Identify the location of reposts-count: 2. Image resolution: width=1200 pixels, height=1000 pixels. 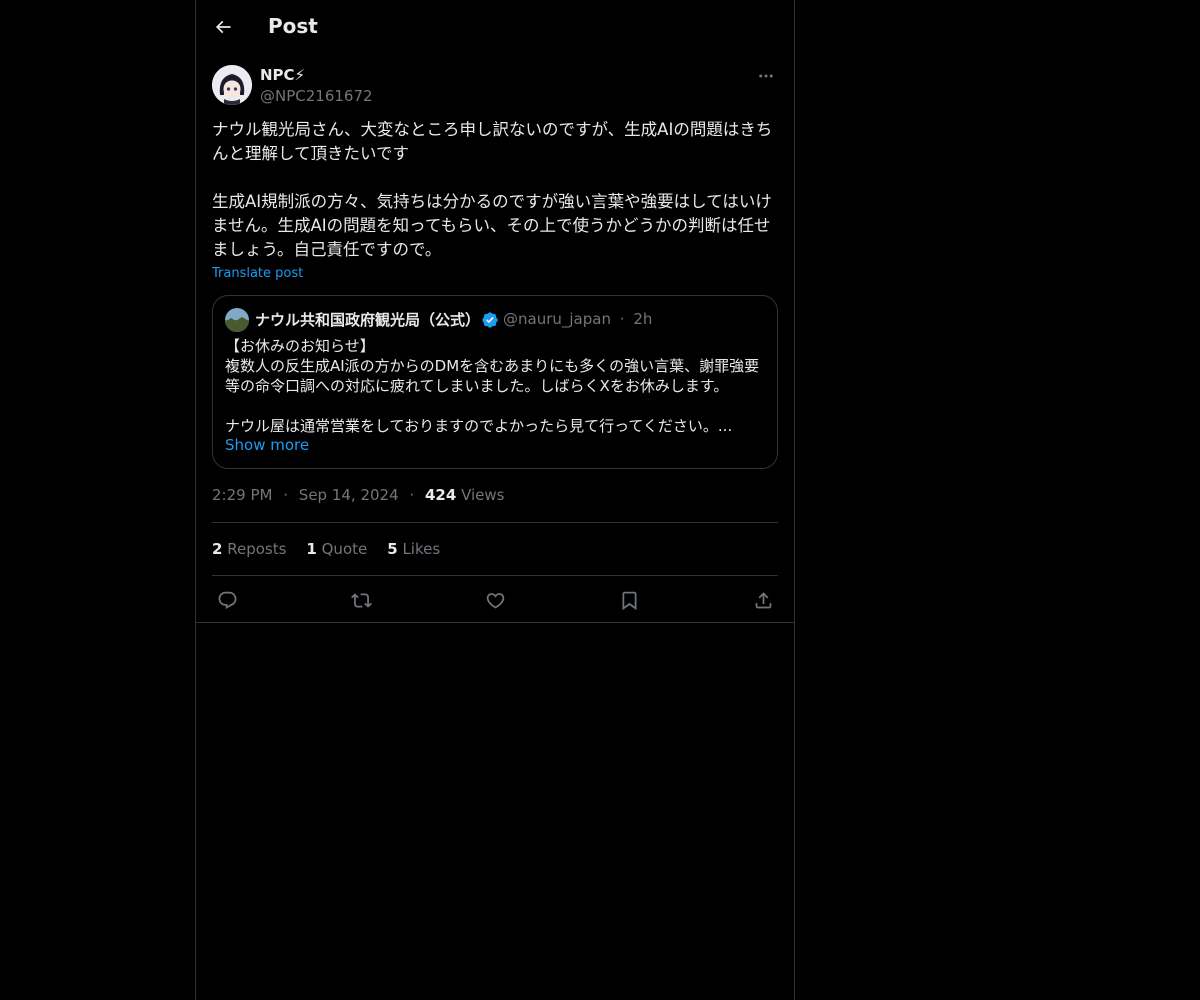
(217, 549).